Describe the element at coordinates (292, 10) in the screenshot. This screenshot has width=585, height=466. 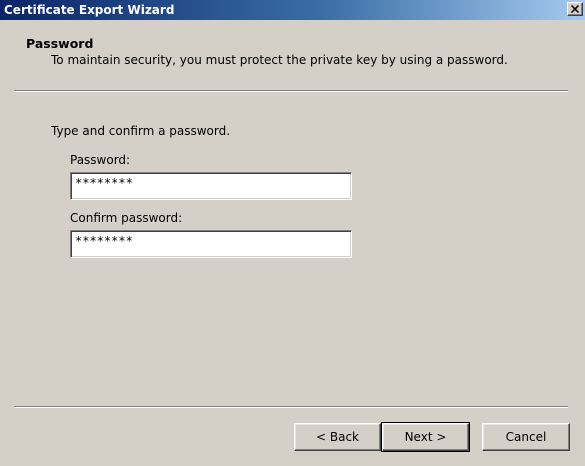
I see `title-bar: Certificate Export Wizard` at that location.